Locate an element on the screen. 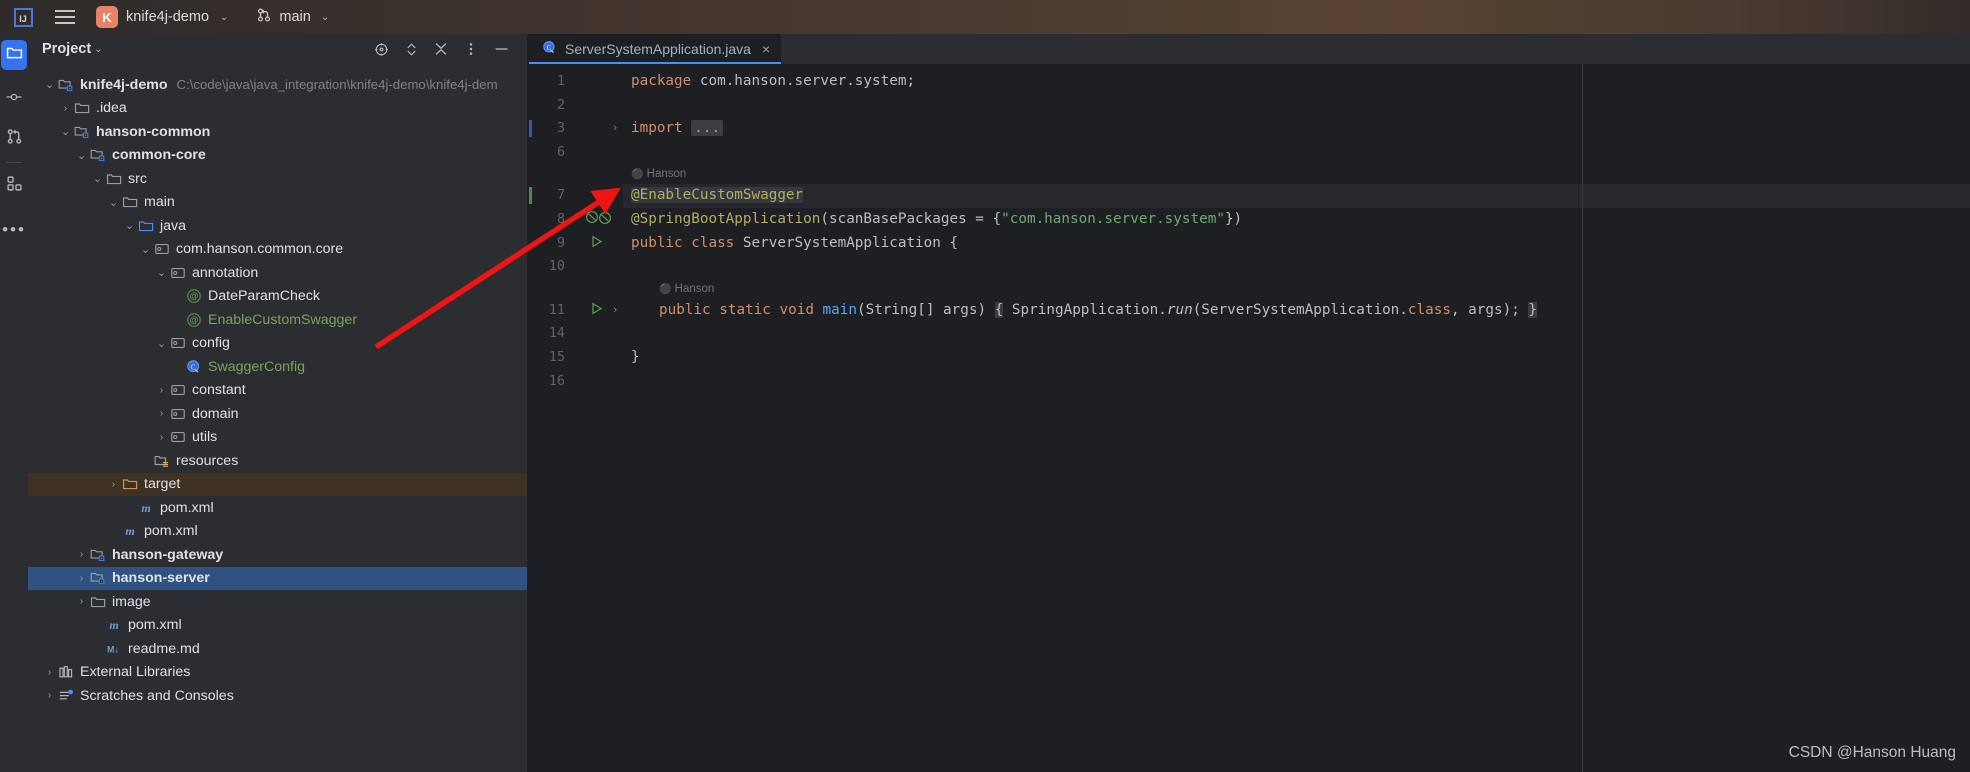 This screenshot has width=1970, height=772. tree-item-hanson-server: › hanson-server is located at coordinates (277, 578).